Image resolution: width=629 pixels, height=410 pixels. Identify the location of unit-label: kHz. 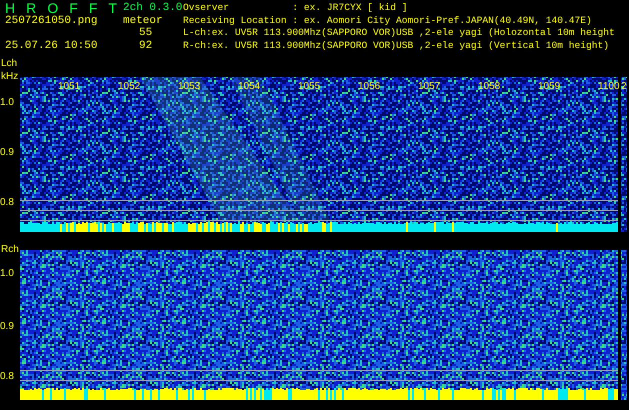
(9, 76).